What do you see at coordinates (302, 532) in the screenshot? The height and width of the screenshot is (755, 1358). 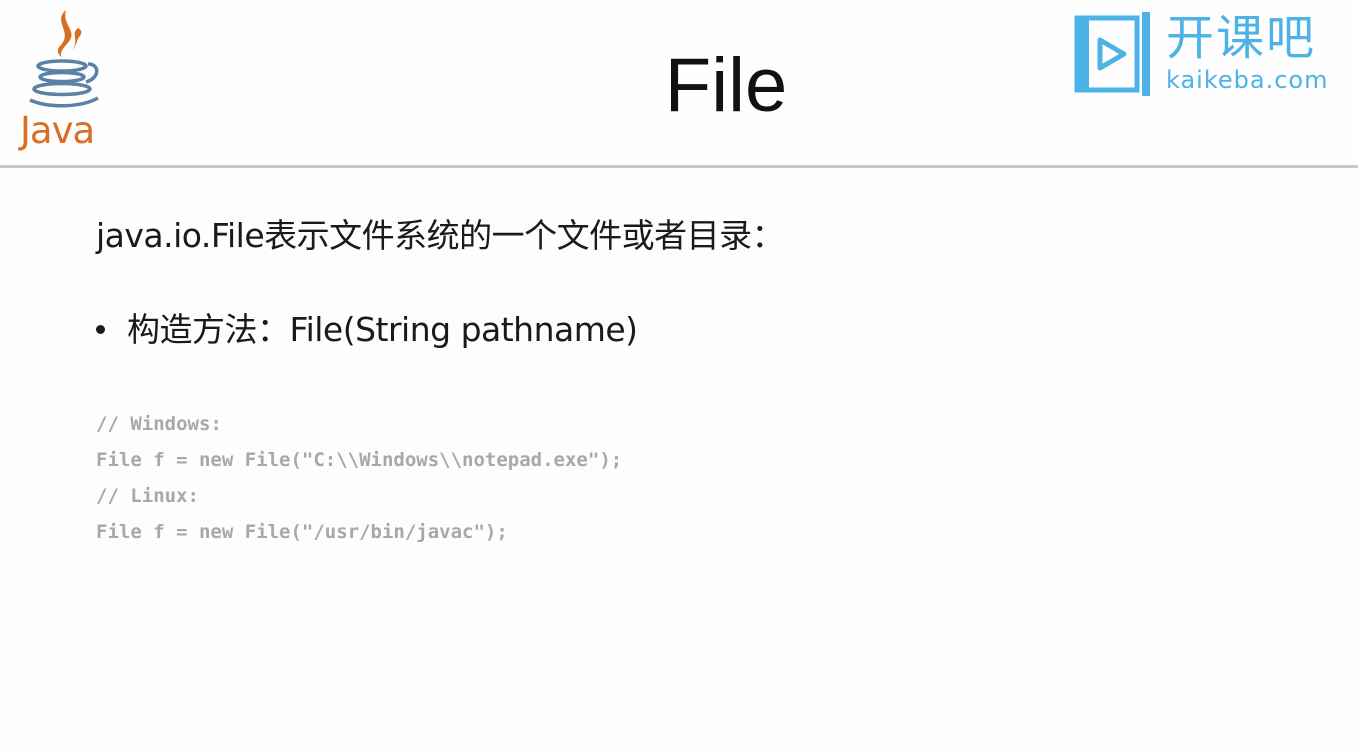 I see `code-line: File f = new File("/usr/bin/javac");` at bounding box center [302, 532].